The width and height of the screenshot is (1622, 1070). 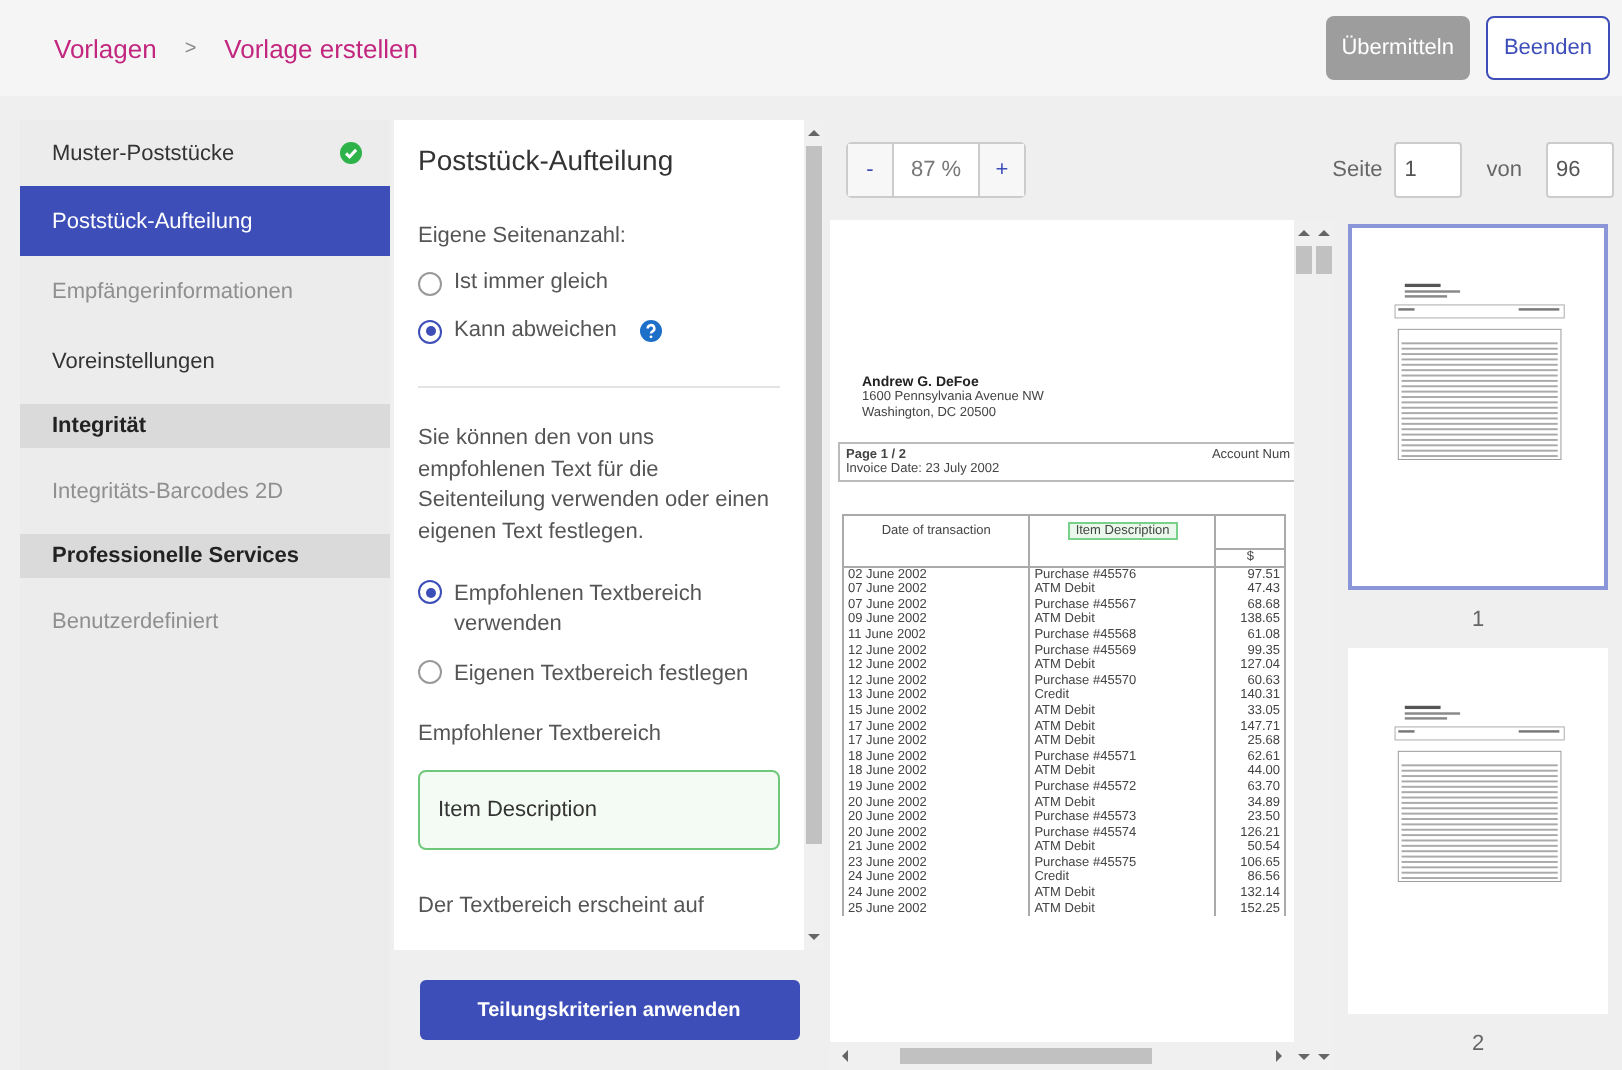 What do you see at coordinates (1580, 170) in the screenshot?
I see `page-total-field: 96` at bounding box center [1580, 170].